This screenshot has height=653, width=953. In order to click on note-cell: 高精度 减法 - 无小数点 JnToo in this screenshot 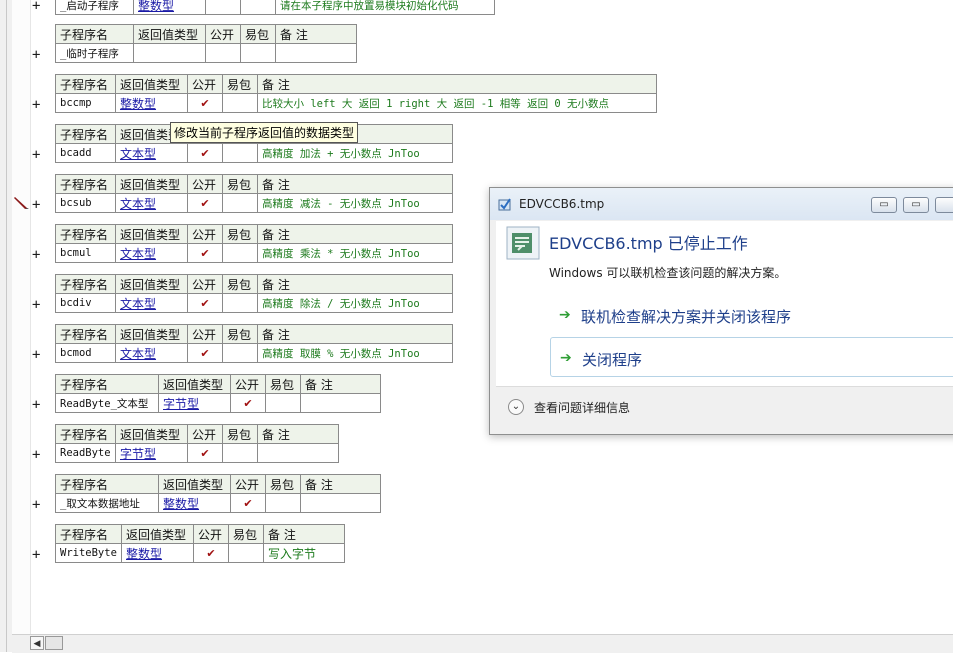, I will do `click(355, 203)`.